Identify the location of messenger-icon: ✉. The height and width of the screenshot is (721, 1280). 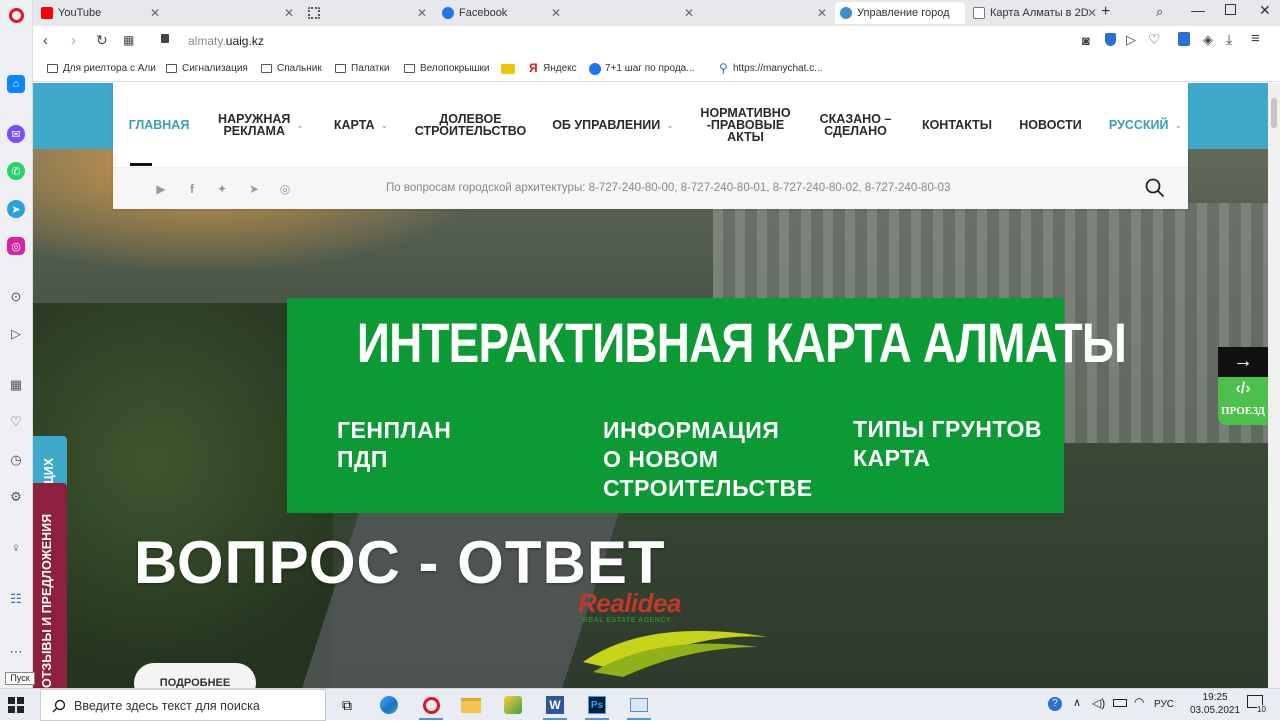
(16, 134).